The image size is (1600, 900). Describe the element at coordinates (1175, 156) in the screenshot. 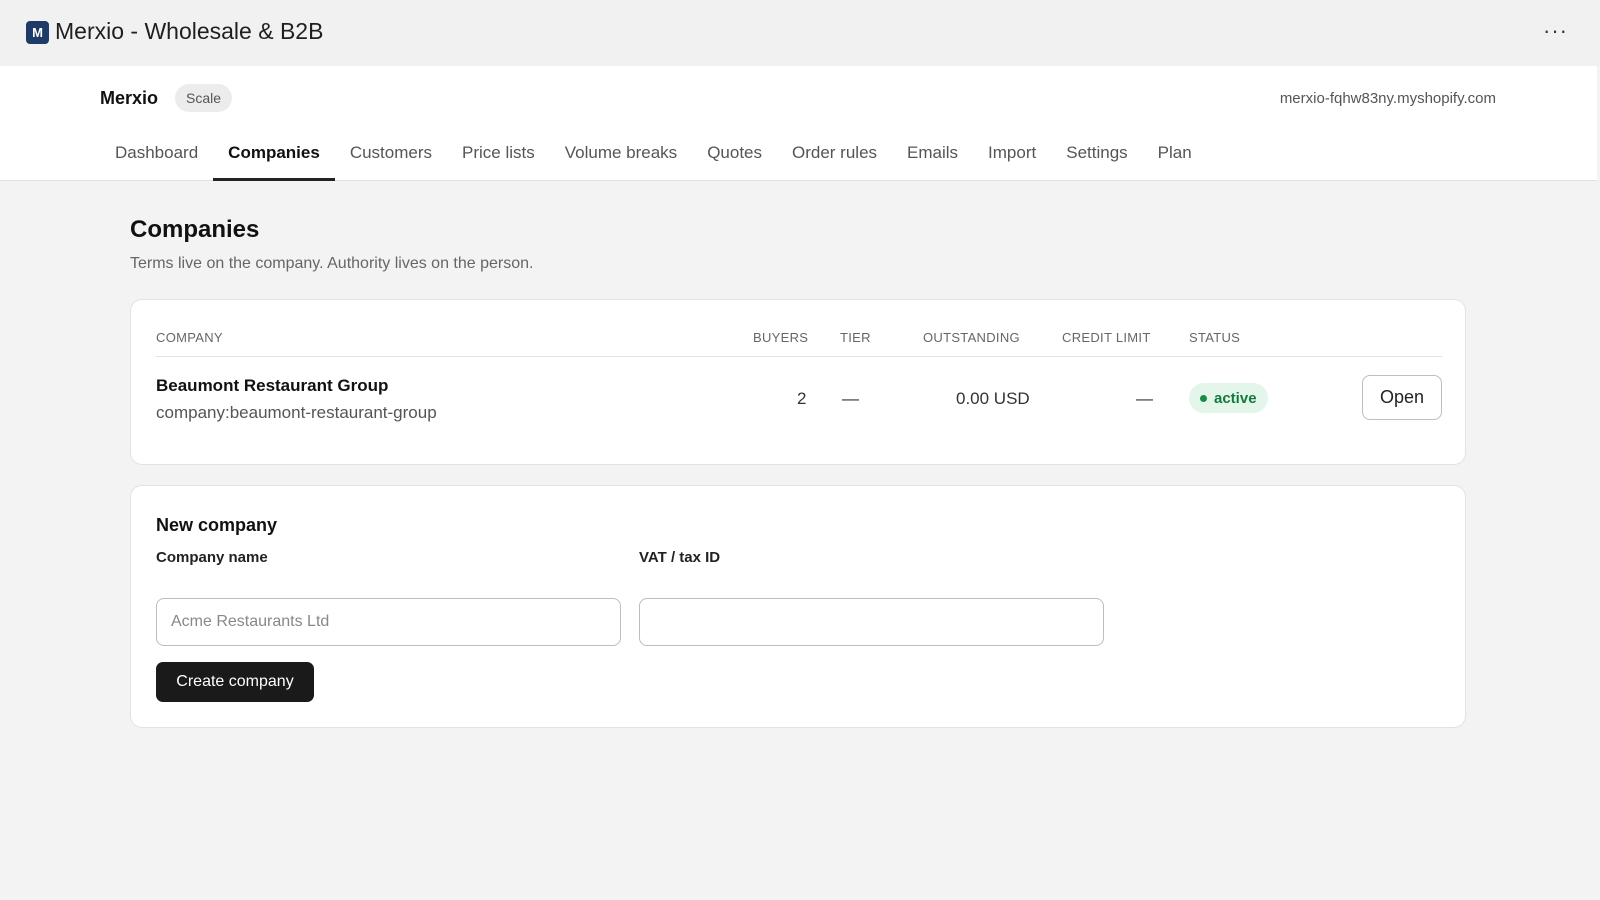

I see `tab-plan: Plan` at that location.